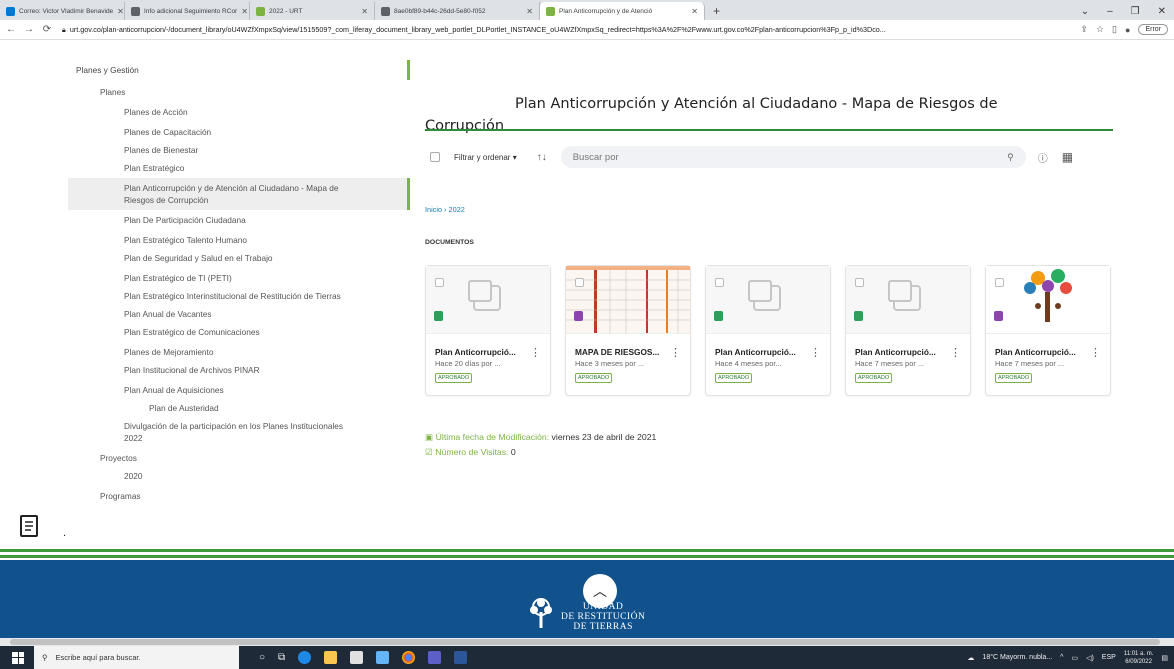 The width and height of the screenshot is (1174, 669). I want to click on sidebar-item: Plan Estratégico, so click(154, 168).